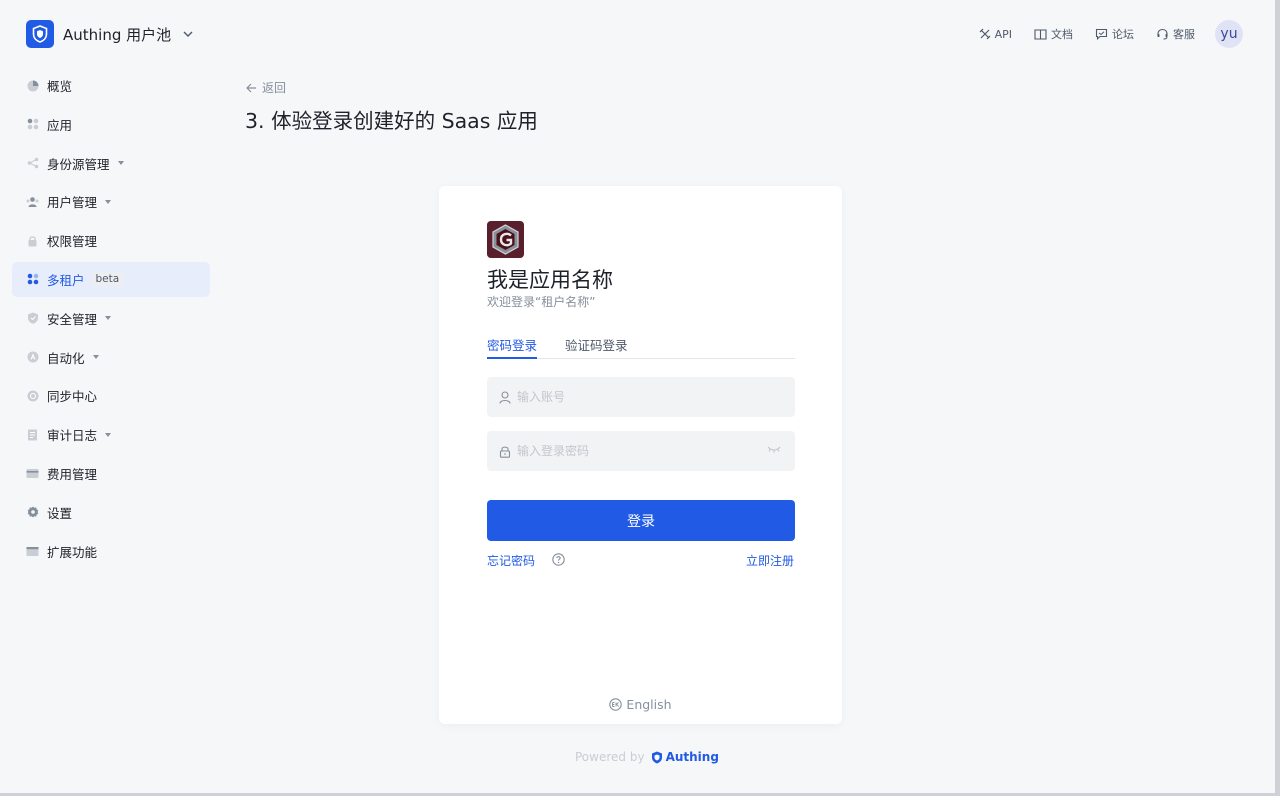 This screenshot has height=796, width=1280. What do you see at coordinates (32, 124) in the screenshot?
I see `apps-grid-icon` at bounding box center [32, 124].